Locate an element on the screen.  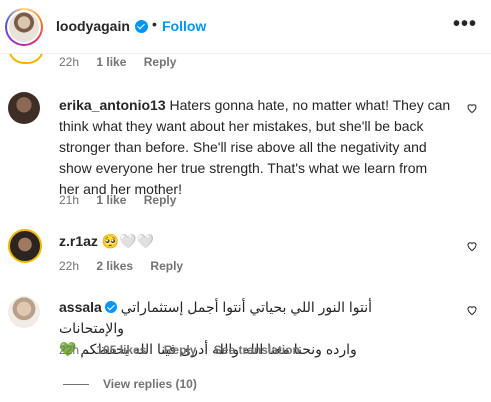
comment-meta: 22h 2 likes Reply is located at coordinates (128, 266).